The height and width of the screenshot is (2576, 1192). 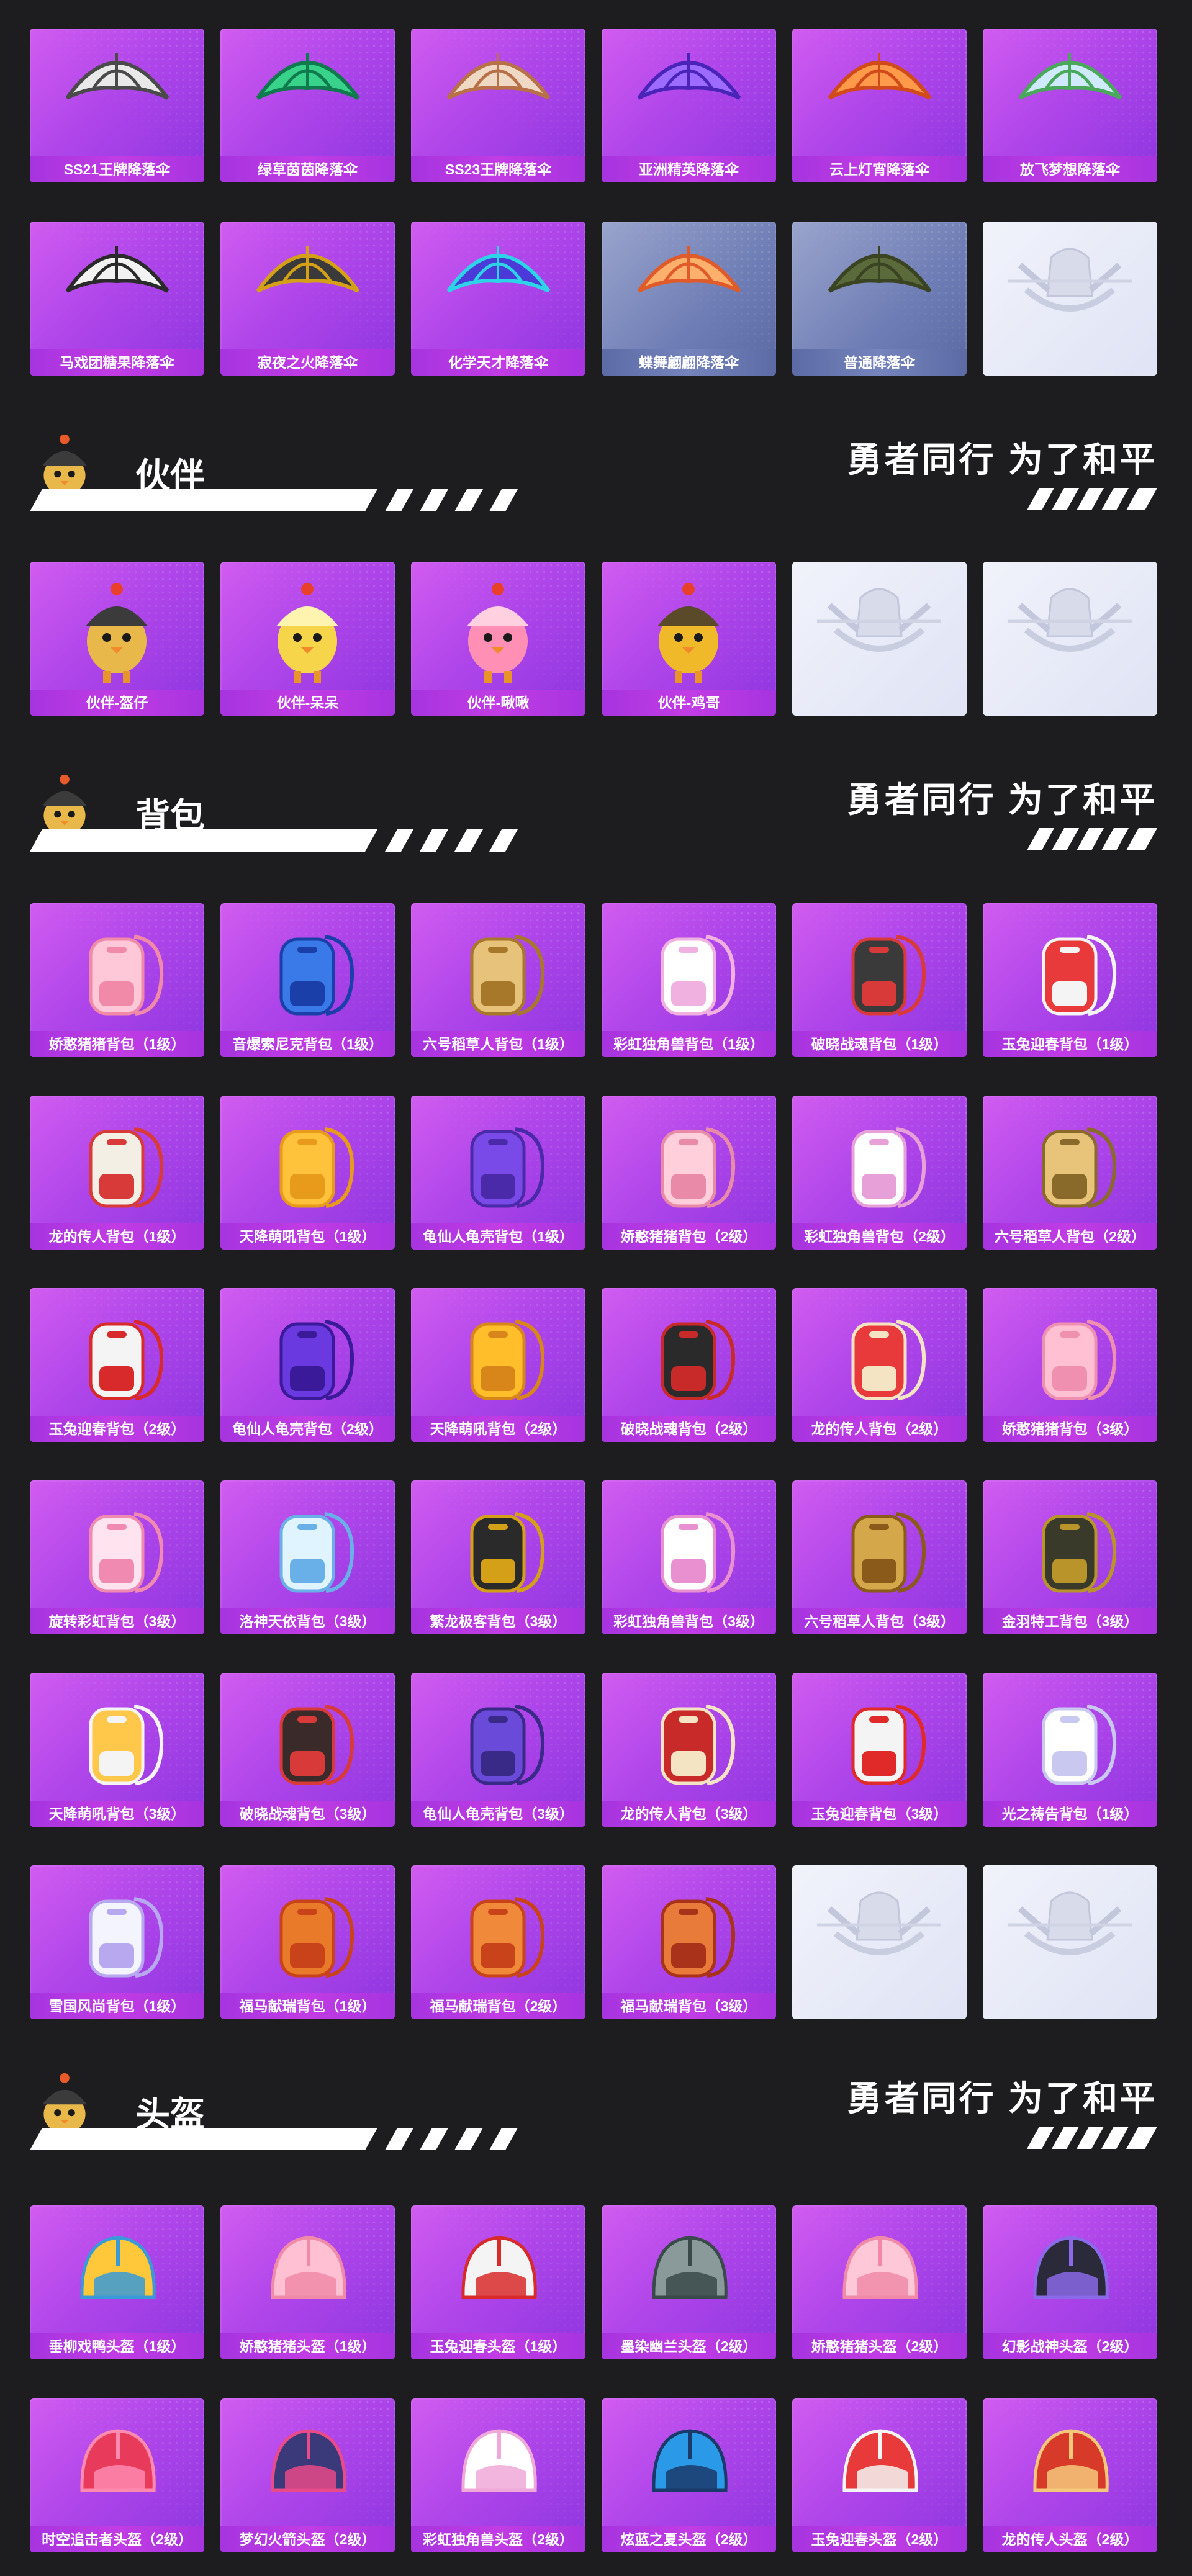 I want to click on item-card: 六号稻草人背包（2级）, so click(x=1070, y=1173).